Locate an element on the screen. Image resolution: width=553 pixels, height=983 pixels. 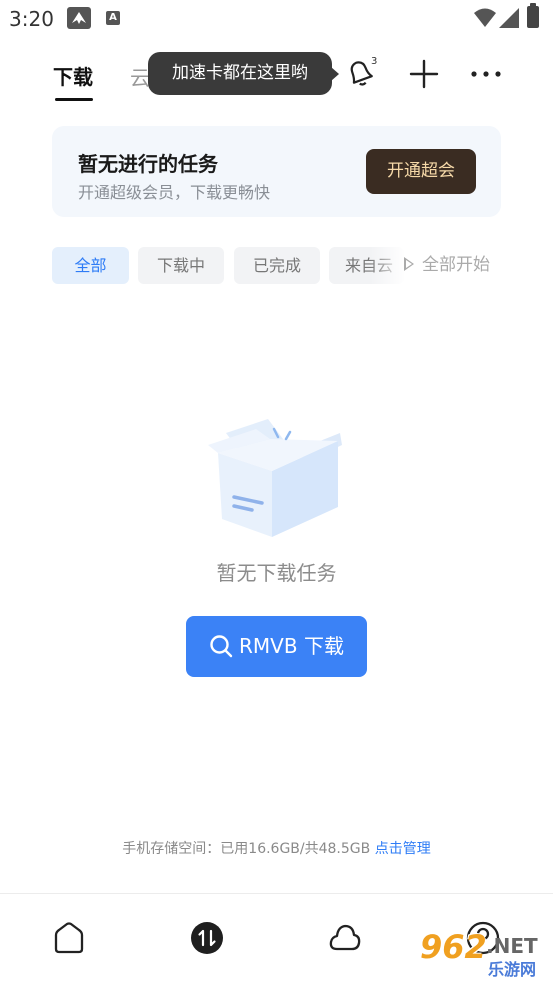
more-icon is located at coordinates (486, 74).